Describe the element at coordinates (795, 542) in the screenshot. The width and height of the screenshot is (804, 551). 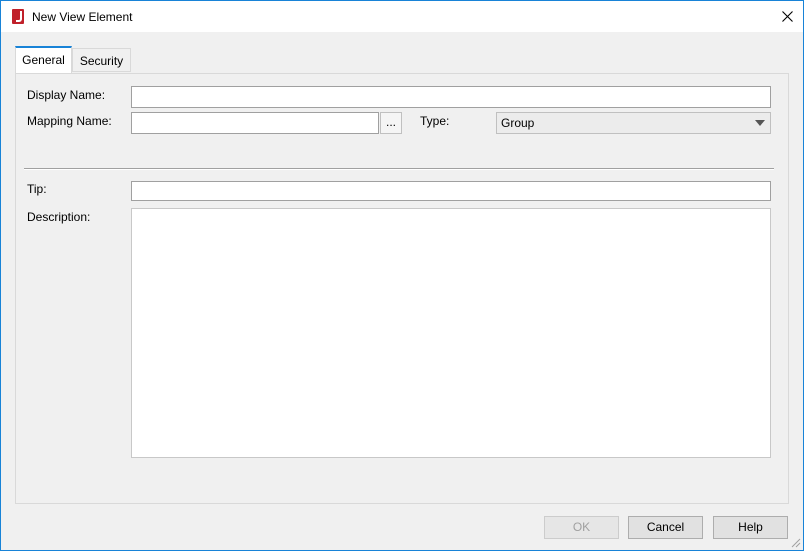
I see `resize-grip-icon` at that location.